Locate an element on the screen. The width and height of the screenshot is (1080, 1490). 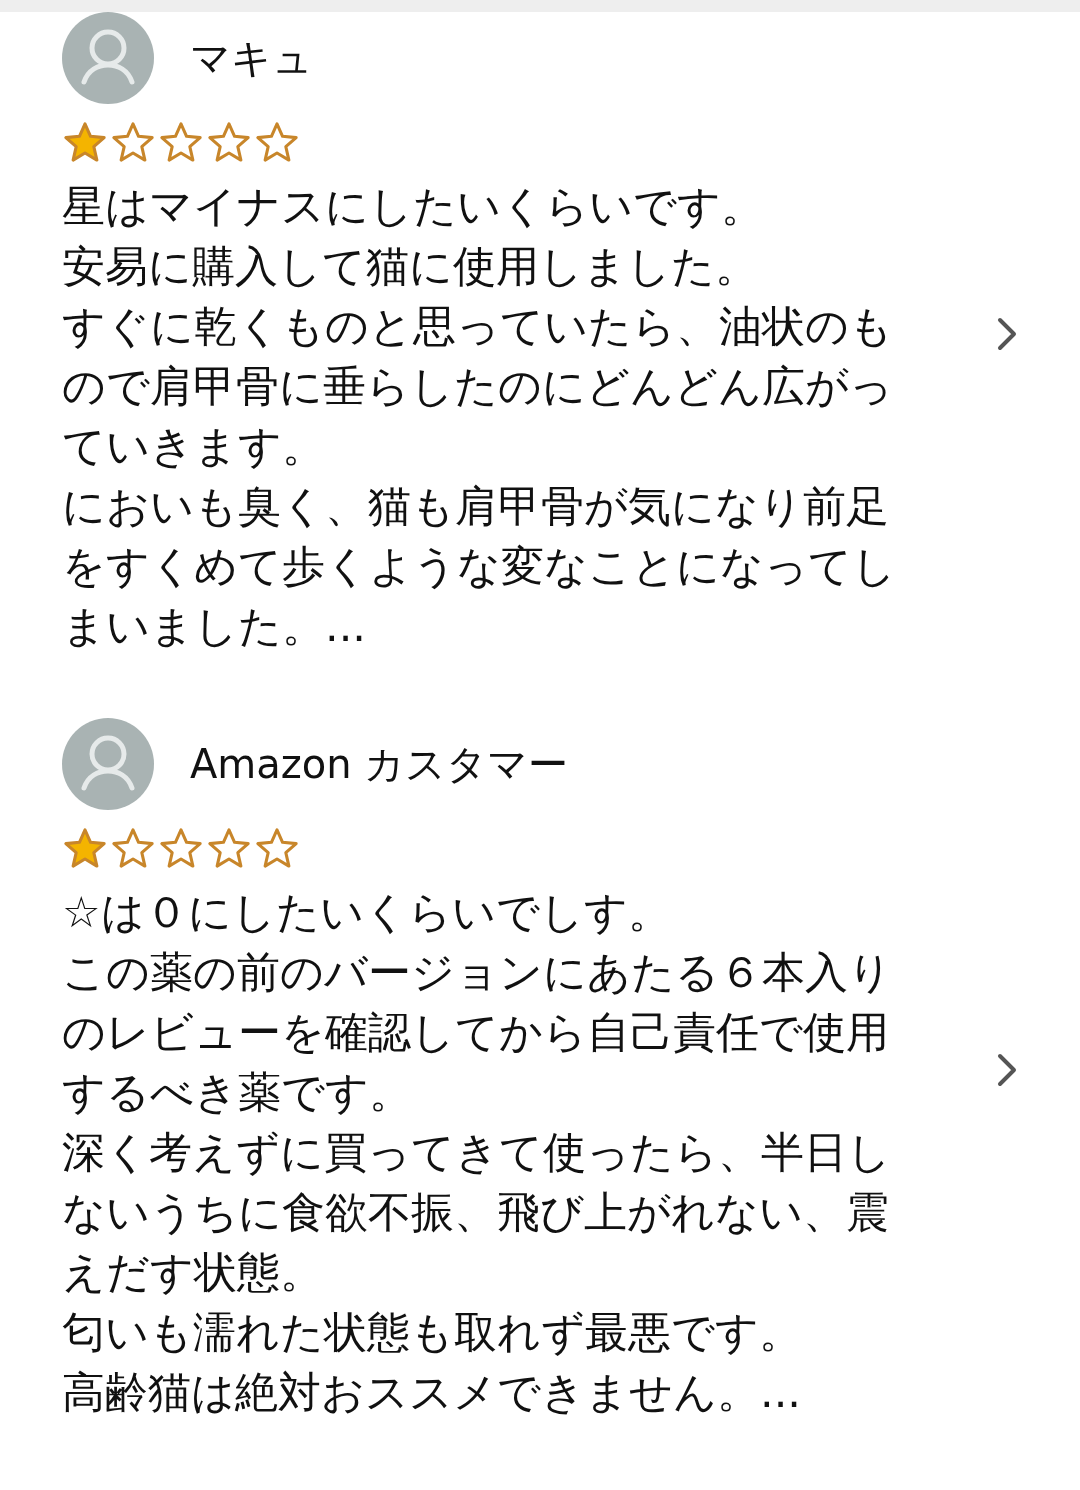
review-text: ☆は０にしたいくらいでしす。 is located at coordinates (367, 912).